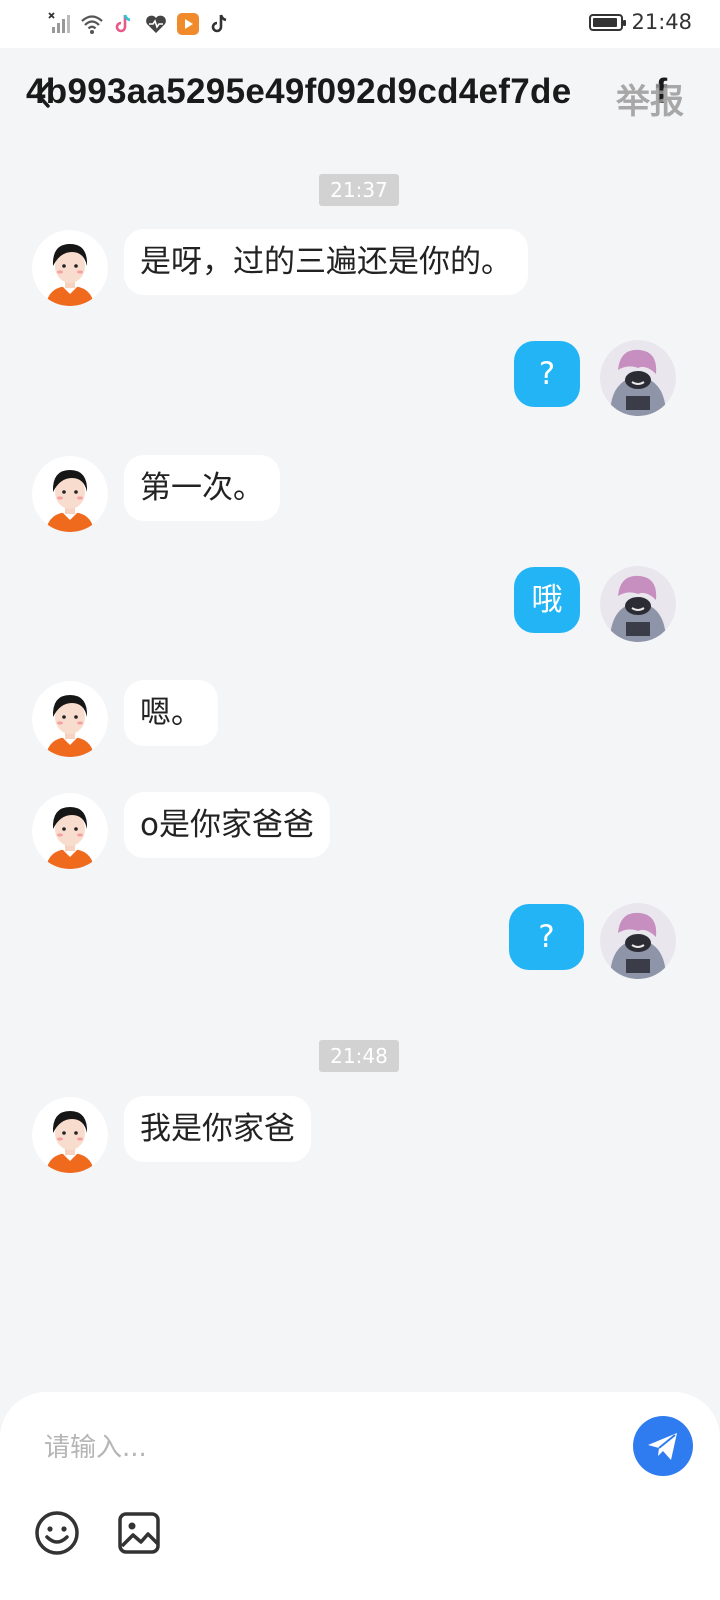  What do you see at coordinates (92, 24) in the screenshot?
I see `wifi-icon` at bounding box center [92, 24].